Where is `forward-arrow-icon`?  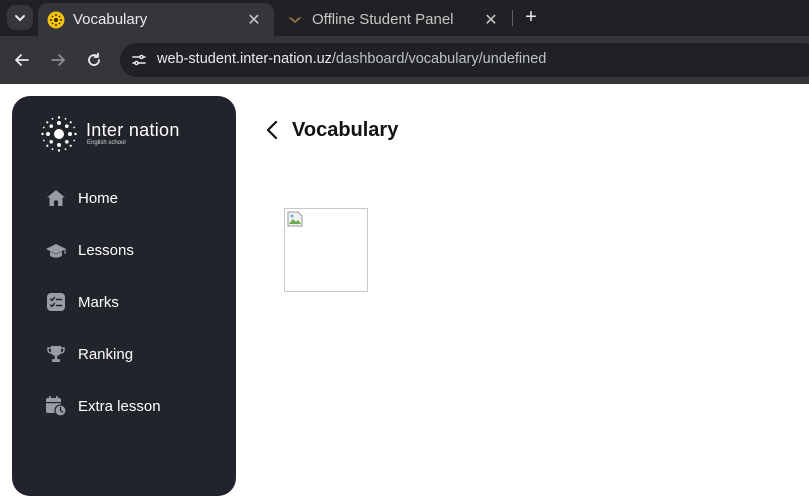 forward-arrow-icon is located at coordinates (58, 60).